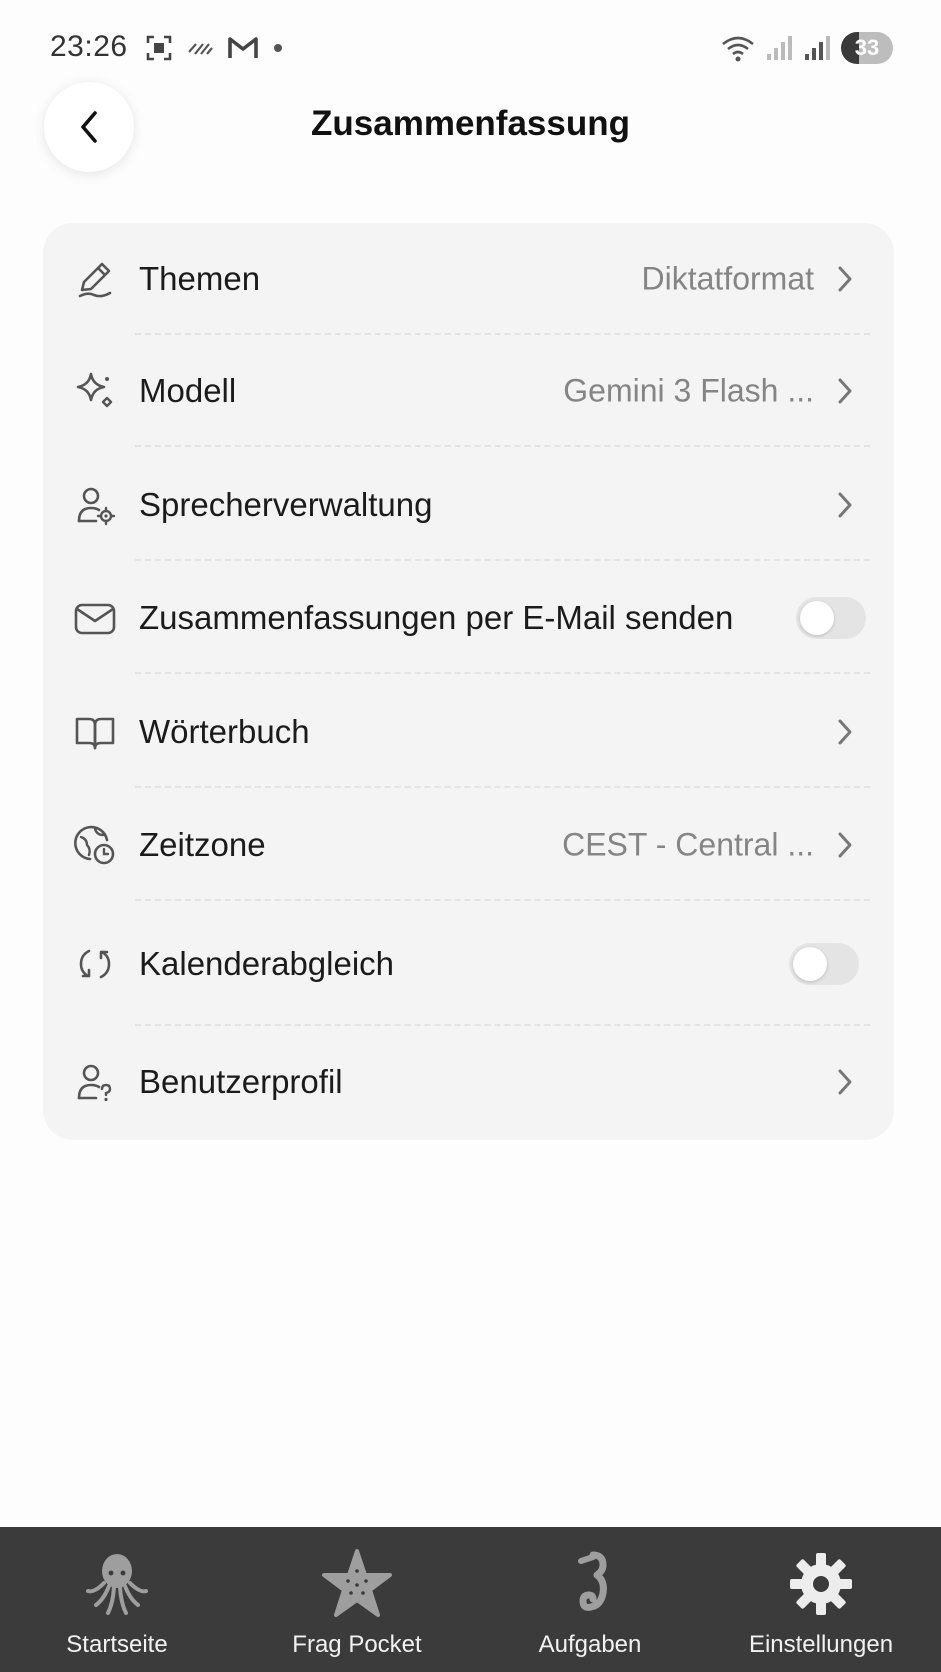  What do you see at coordinates (470, 123) in the screenshot?
I see `page-title: Zusammenfassung` at bounding box center [470, 123].